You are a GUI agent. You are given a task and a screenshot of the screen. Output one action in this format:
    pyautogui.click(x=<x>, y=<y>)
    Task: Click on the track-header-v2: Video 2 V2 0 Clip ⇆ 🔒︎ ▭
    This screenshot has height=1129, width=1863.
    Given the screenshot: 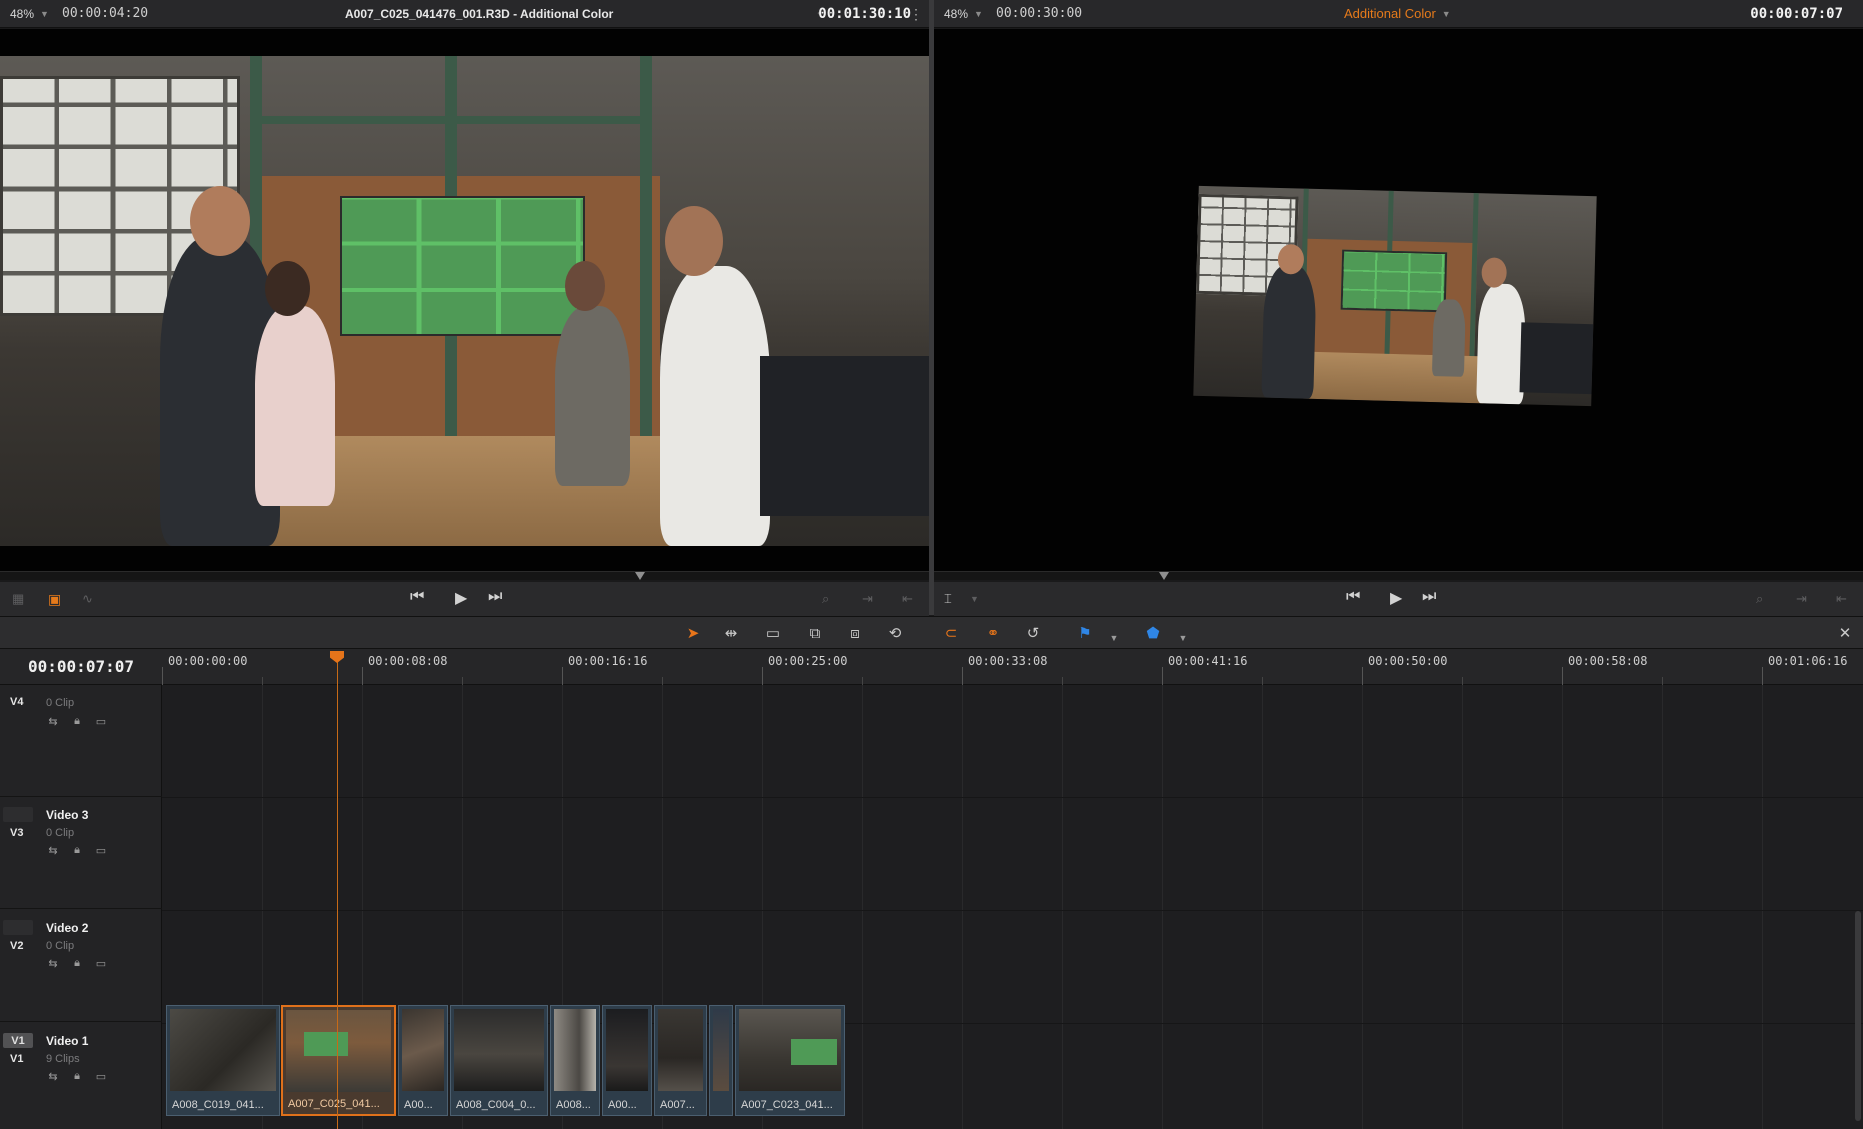 What is the action you would take?
    pyautogui.click(x=81, y=966)
    